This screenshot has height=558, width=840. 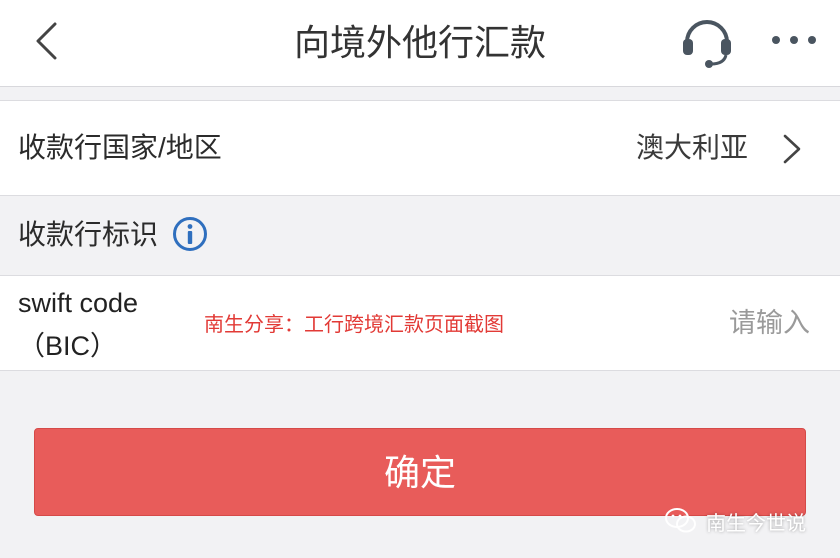 I want to click on headset-icon, so click(x=707, y=44).